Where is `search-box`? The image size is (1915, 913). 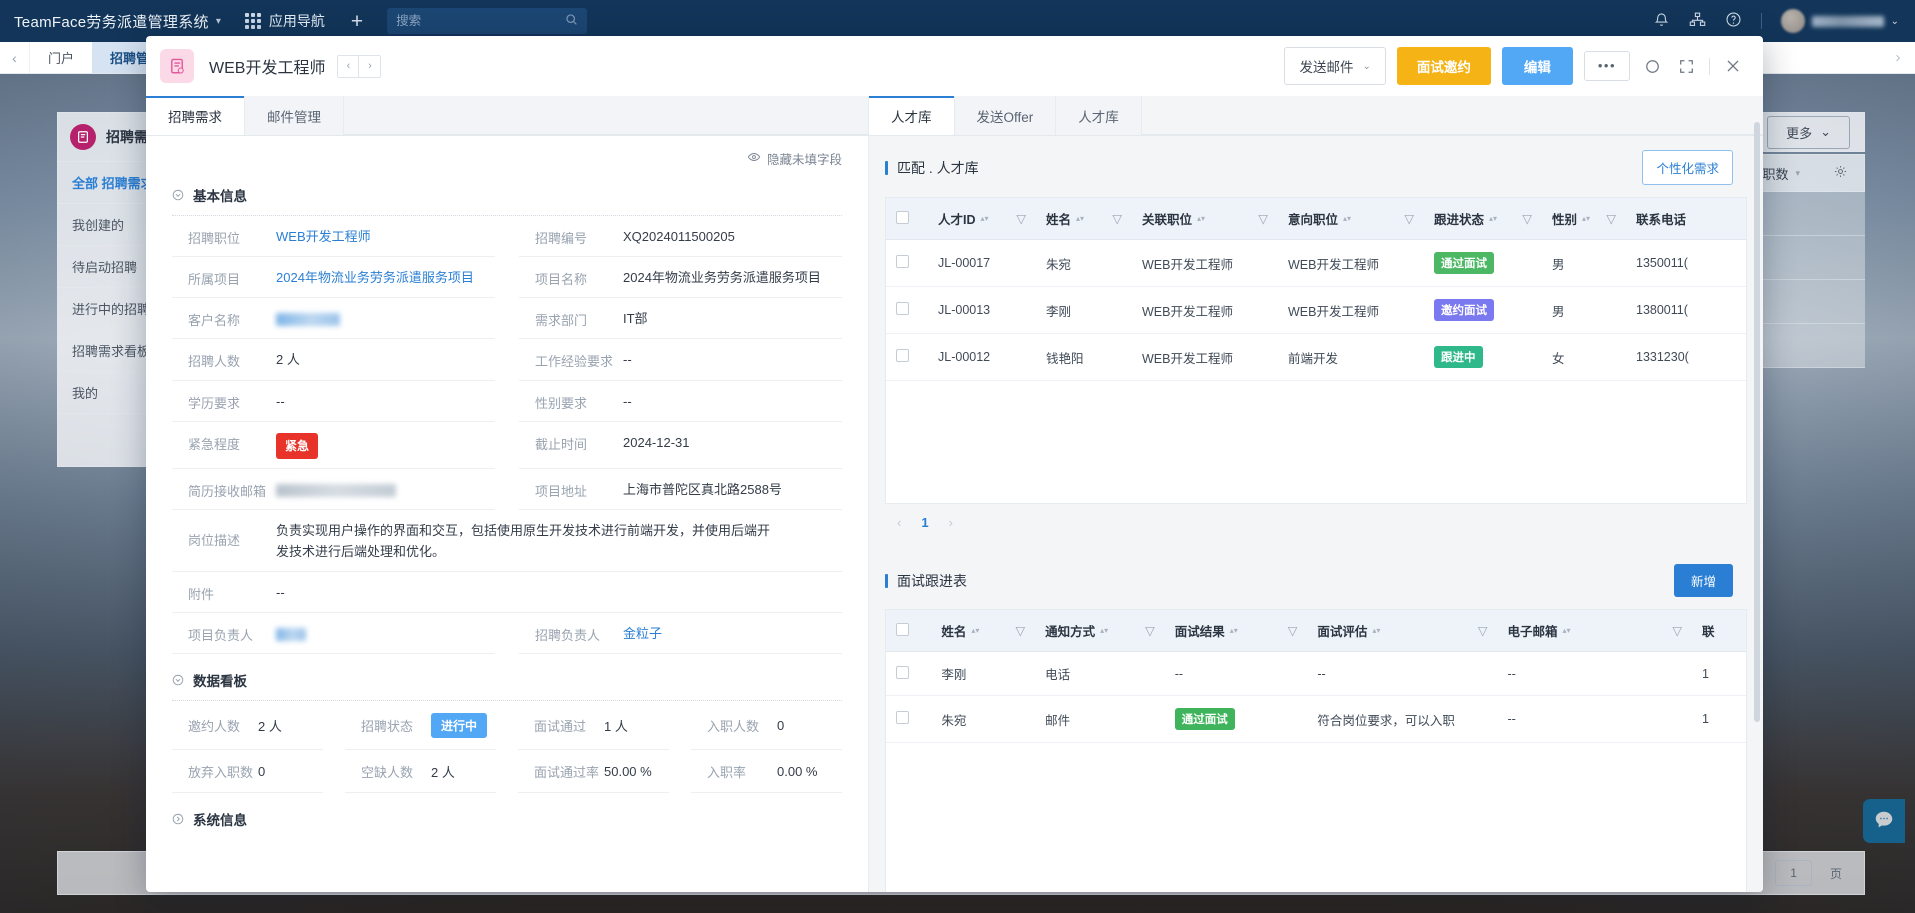 search-box is located at coordinates (487, 21).